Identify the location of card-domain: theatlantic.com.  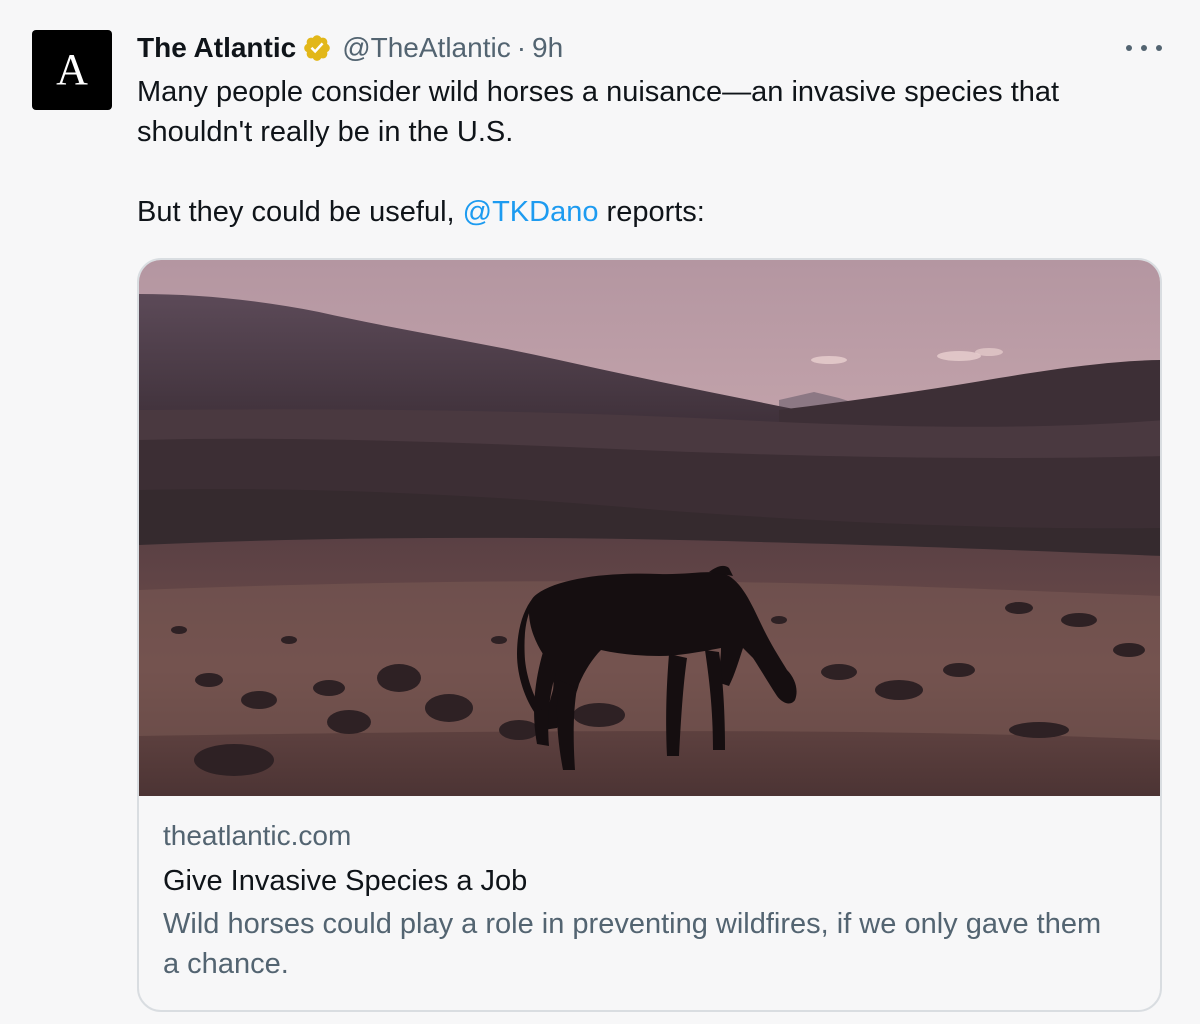
(257, 835).